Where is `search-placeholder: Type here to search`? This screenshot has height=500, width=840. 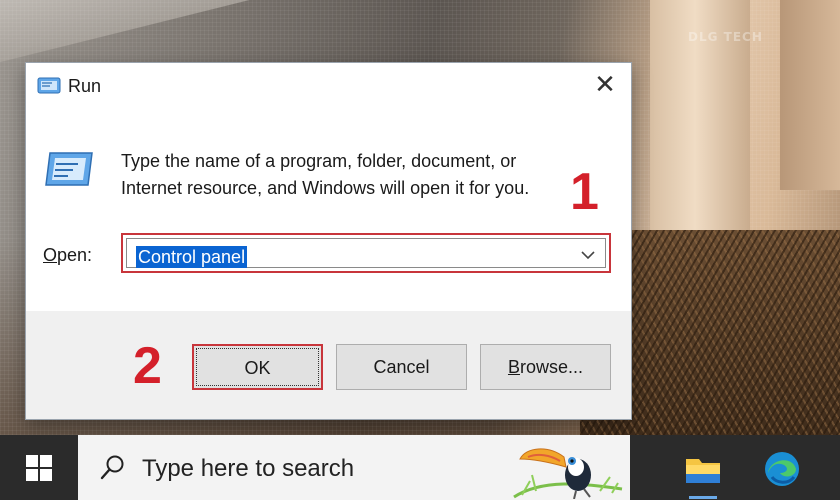 search-placeholder: Type here to search is located at coordinates (248, 469).